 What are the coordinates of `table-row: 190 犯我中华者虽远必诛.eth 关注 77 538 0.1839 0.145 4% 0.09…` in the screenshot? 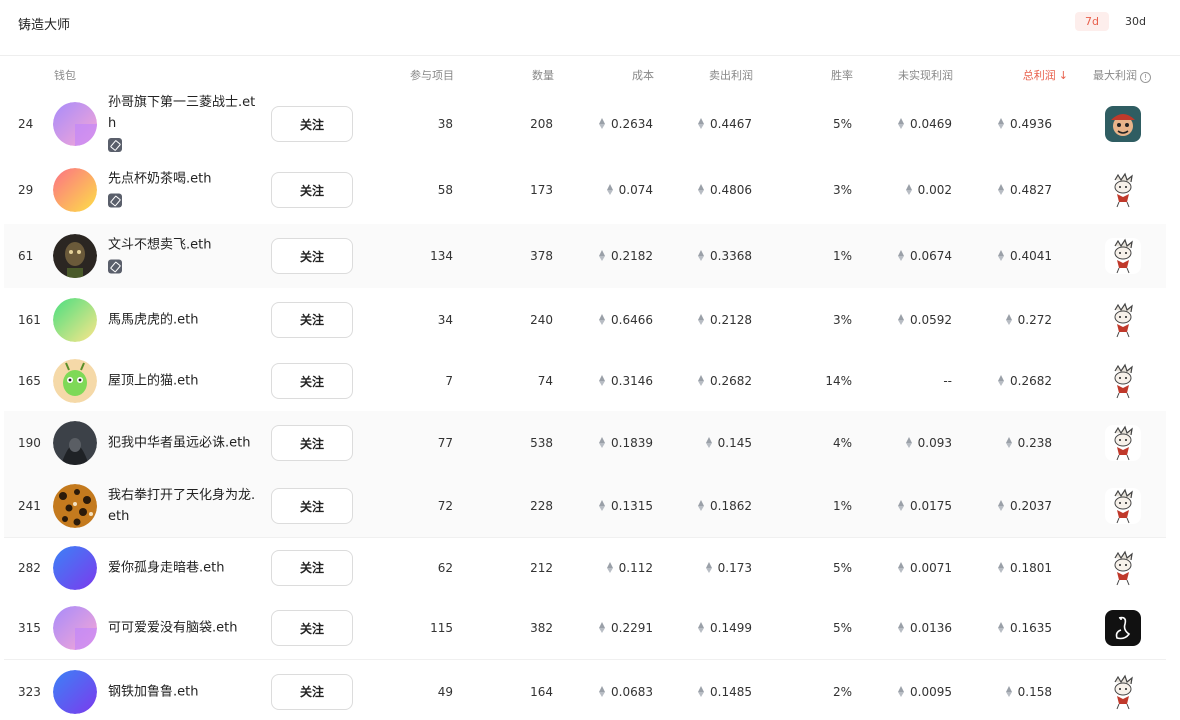 It's located at (585, 443).